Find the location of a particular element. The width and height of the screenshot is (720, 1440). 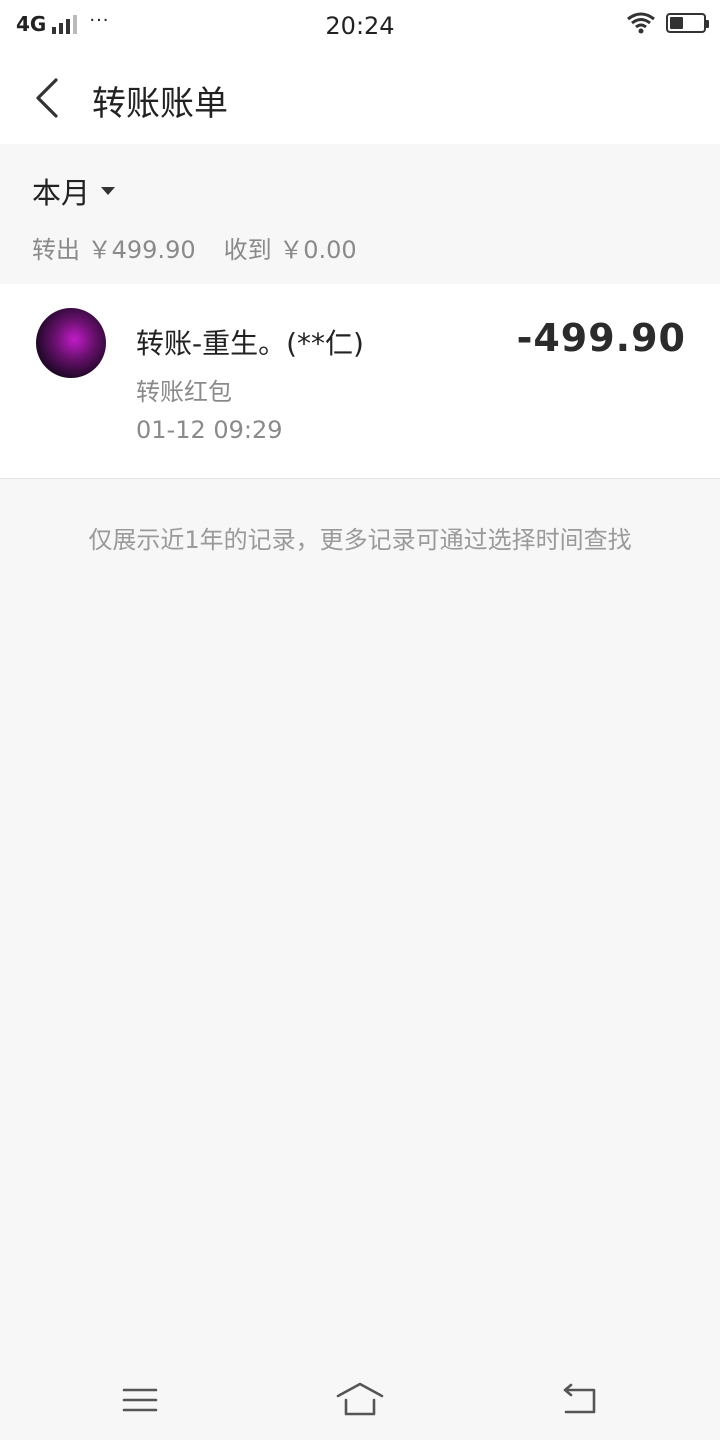

avatar is located at coordinates (71, 343).